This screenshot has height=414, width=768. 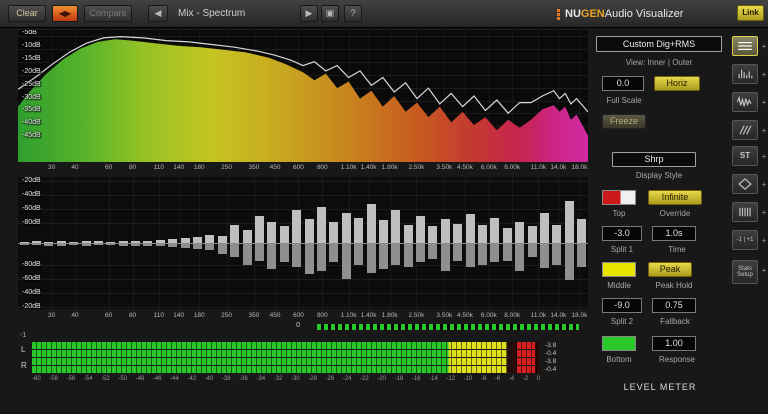 I want to click on meter-value-label: -0.4, so click(x=551, y=369).